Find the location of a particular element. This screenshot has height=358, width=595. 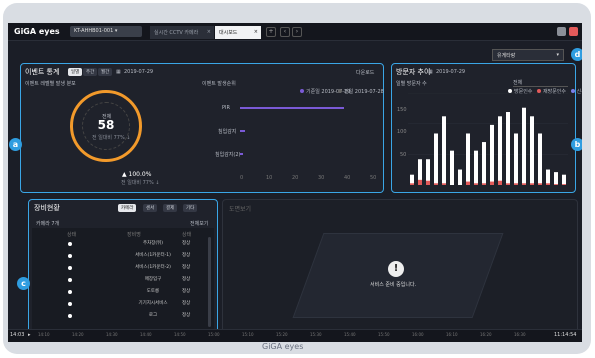

chevron-right-icon: › is located at coordinates (297, 32).